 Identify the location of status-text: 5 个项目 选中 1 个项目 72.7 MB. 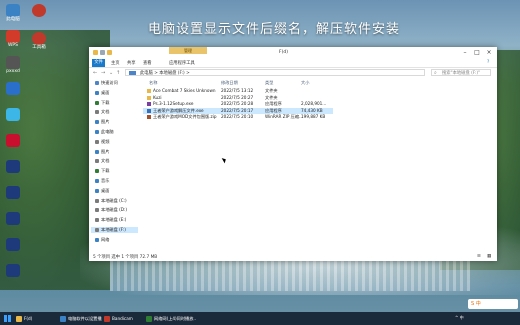
(125, 257).